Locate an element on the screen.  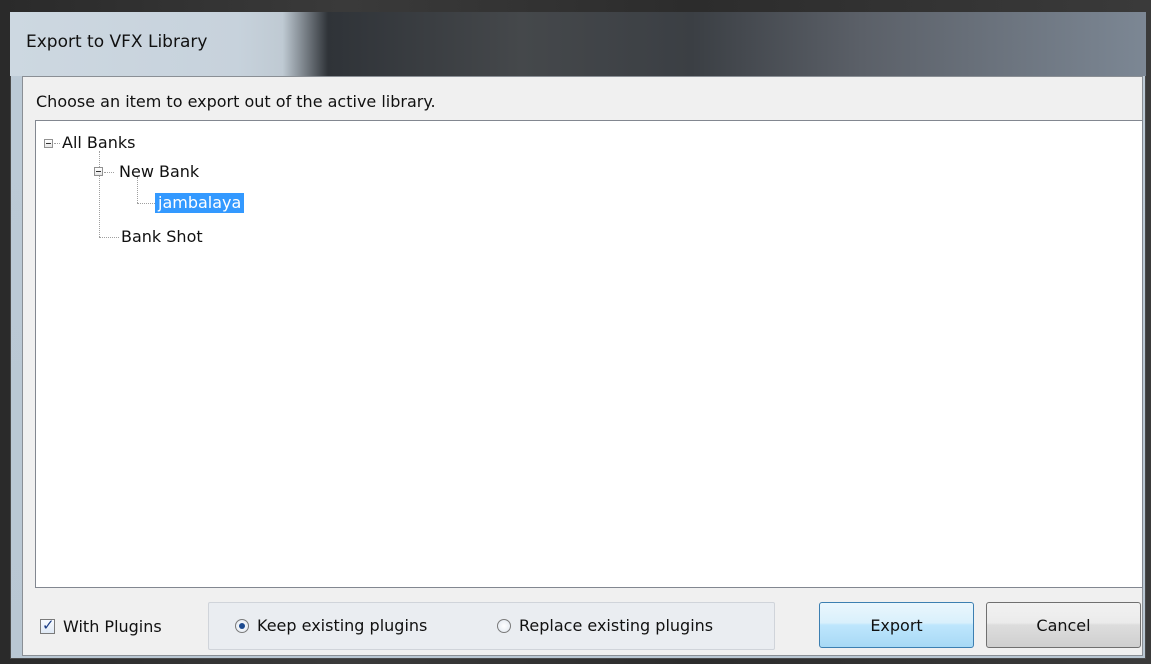
keep-existing-radio: Keep existing plugins is located at coordinates (331, 625).